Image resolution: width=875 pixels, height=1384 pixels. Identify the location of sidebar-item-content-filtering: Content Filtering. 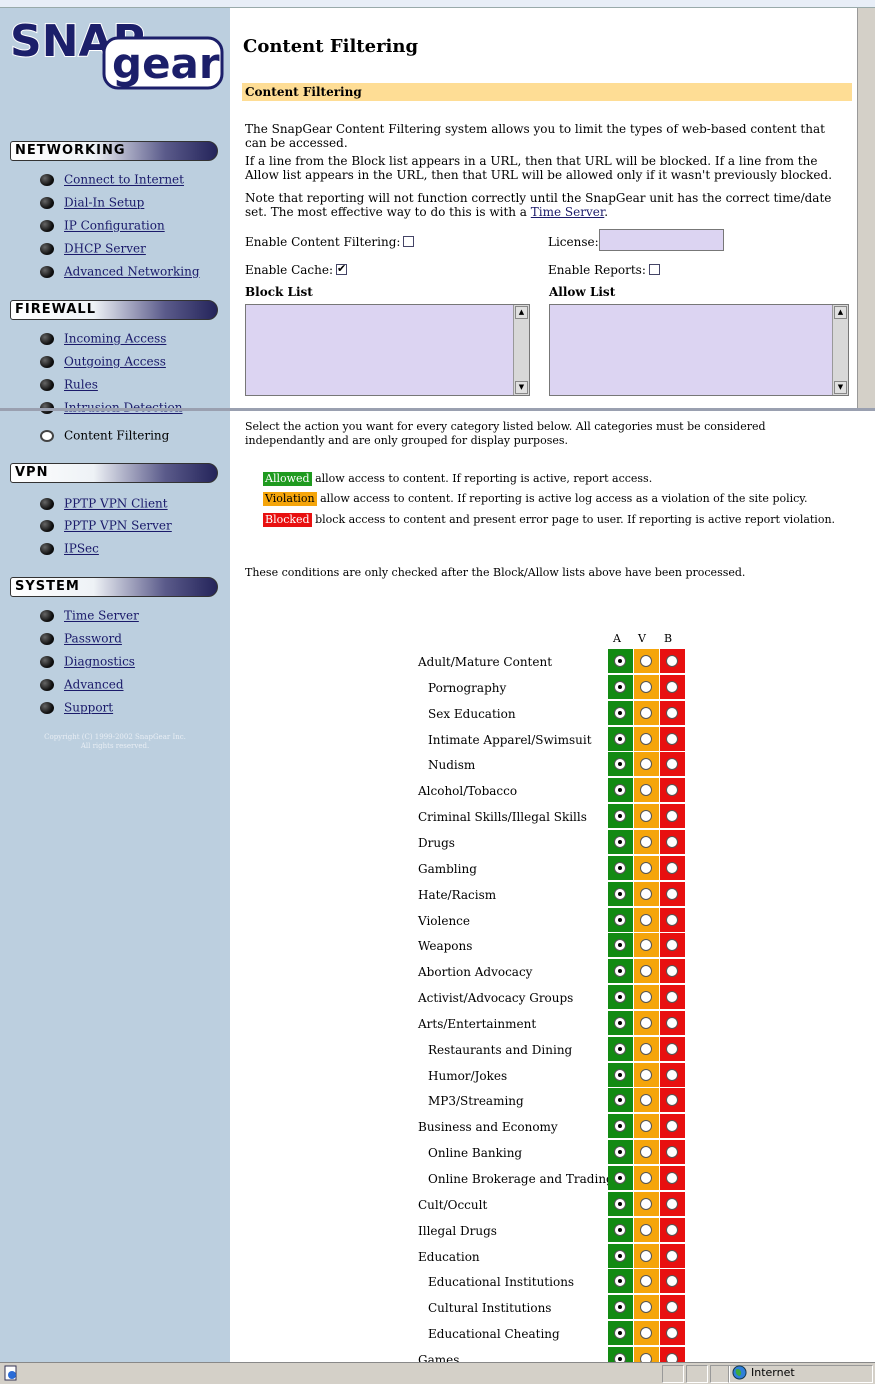
(104, 435).